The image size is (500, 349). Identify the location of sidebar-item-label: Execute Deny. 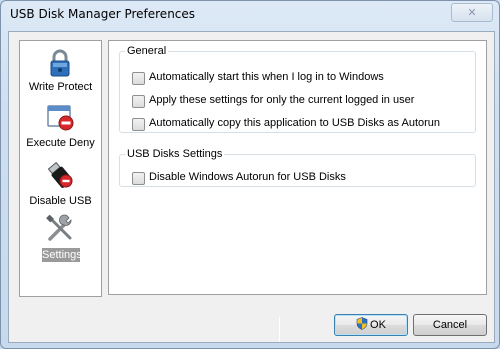
(60, 143).